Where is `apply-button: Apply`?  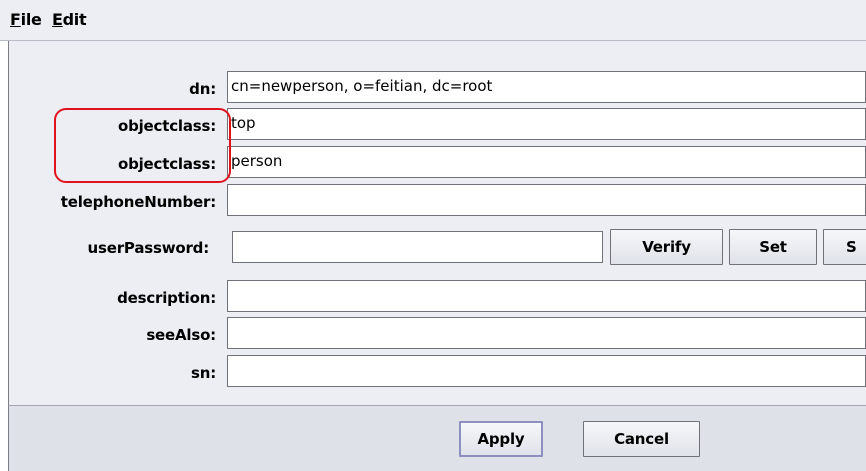 apply-button: Apply is located at coordinates (501, 439).